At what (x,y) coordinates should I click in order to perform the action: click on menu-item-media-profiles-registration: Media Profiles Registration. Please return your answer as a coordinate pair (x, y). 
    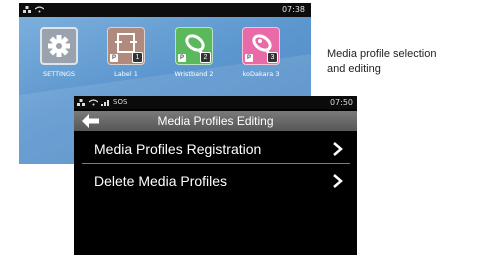
    Looking at the image, I should click on (216, 149).